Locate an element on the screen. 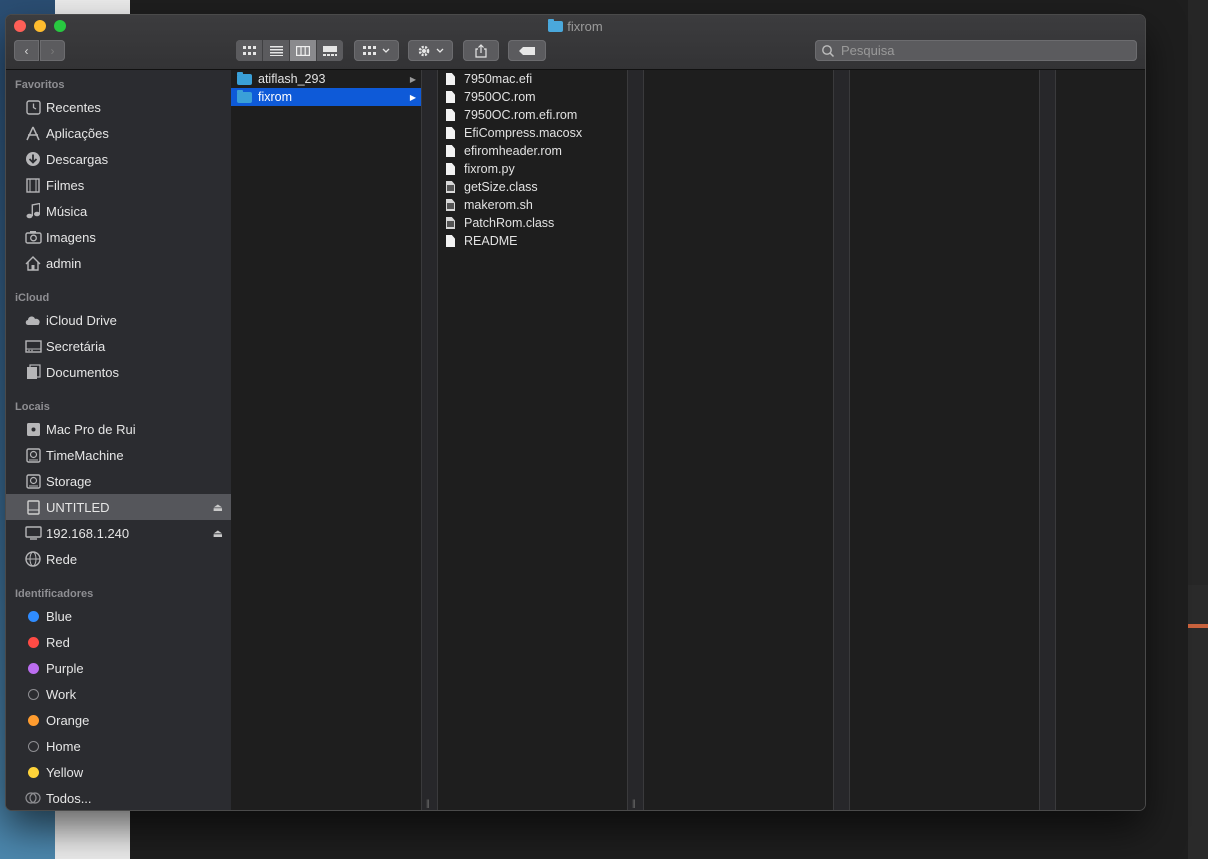 This screenshot has width=1208, height=859. sidebar-item-descargas: Descargas is located at coordinates (118, 159).